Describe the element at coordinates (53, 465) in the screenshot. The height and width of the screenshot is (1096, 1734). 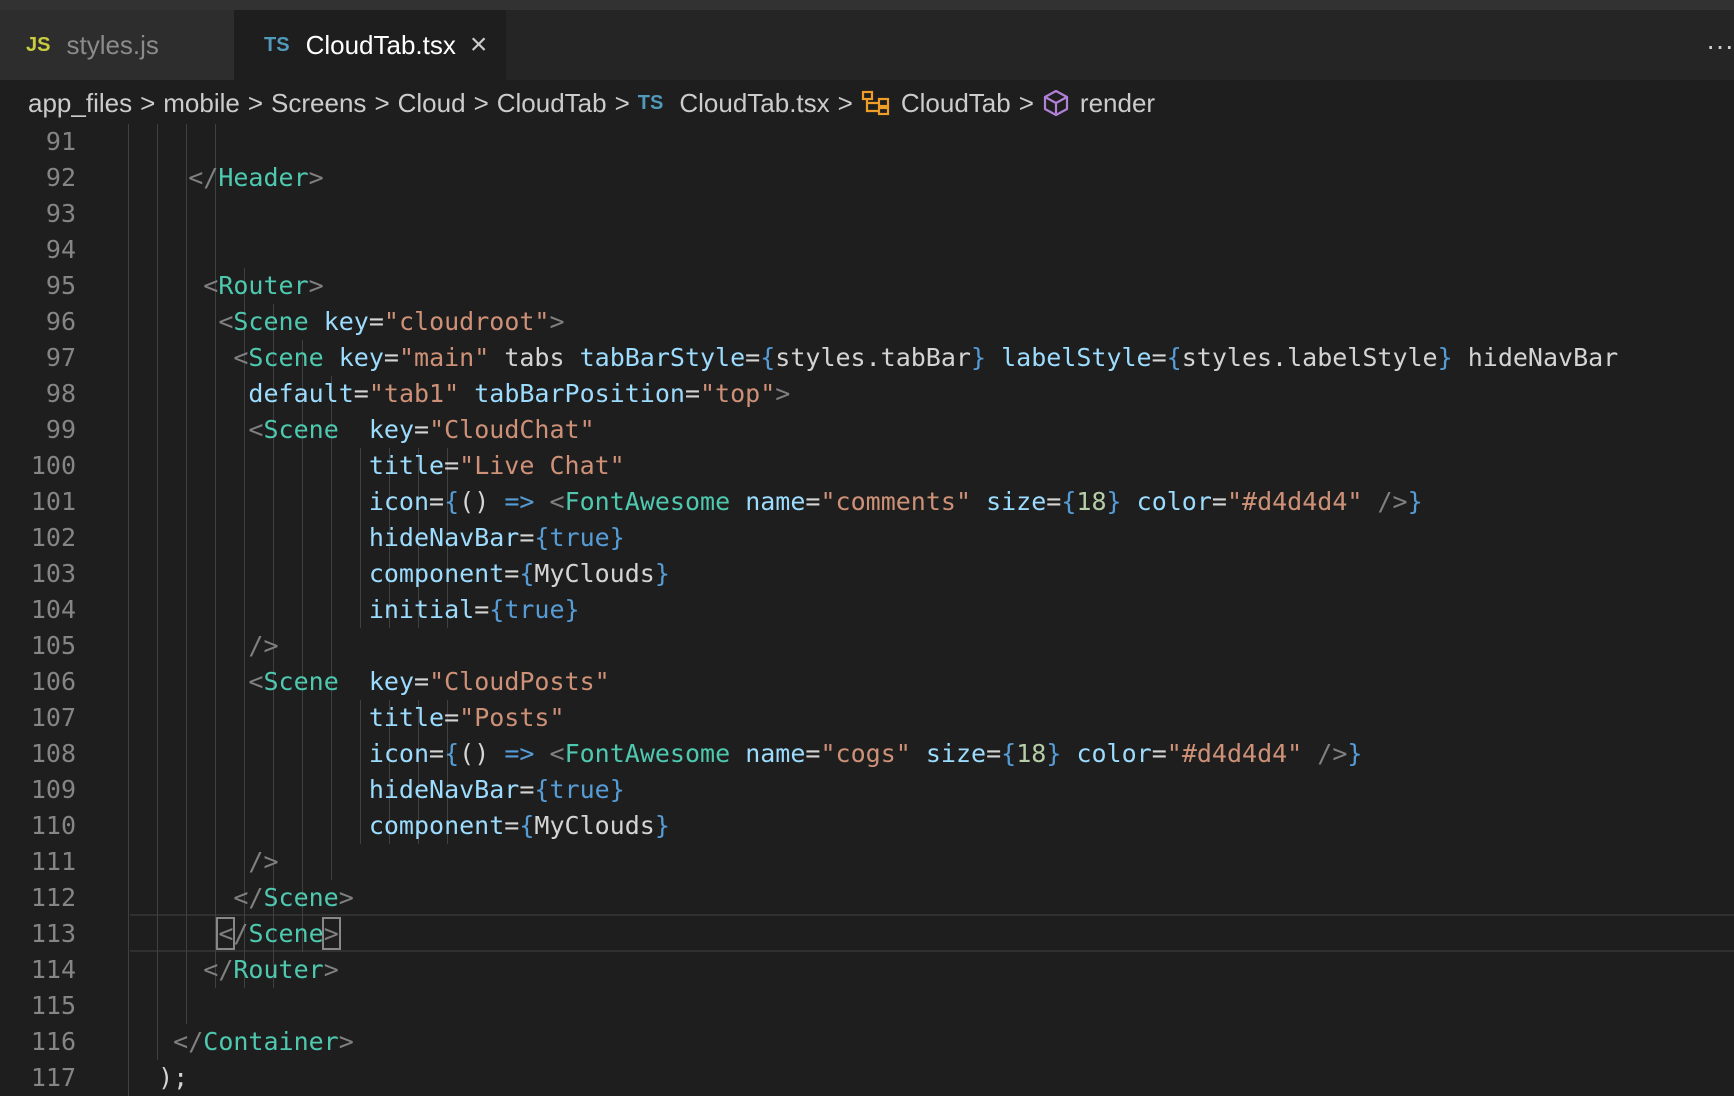
I see `line-number: 100` at that location.